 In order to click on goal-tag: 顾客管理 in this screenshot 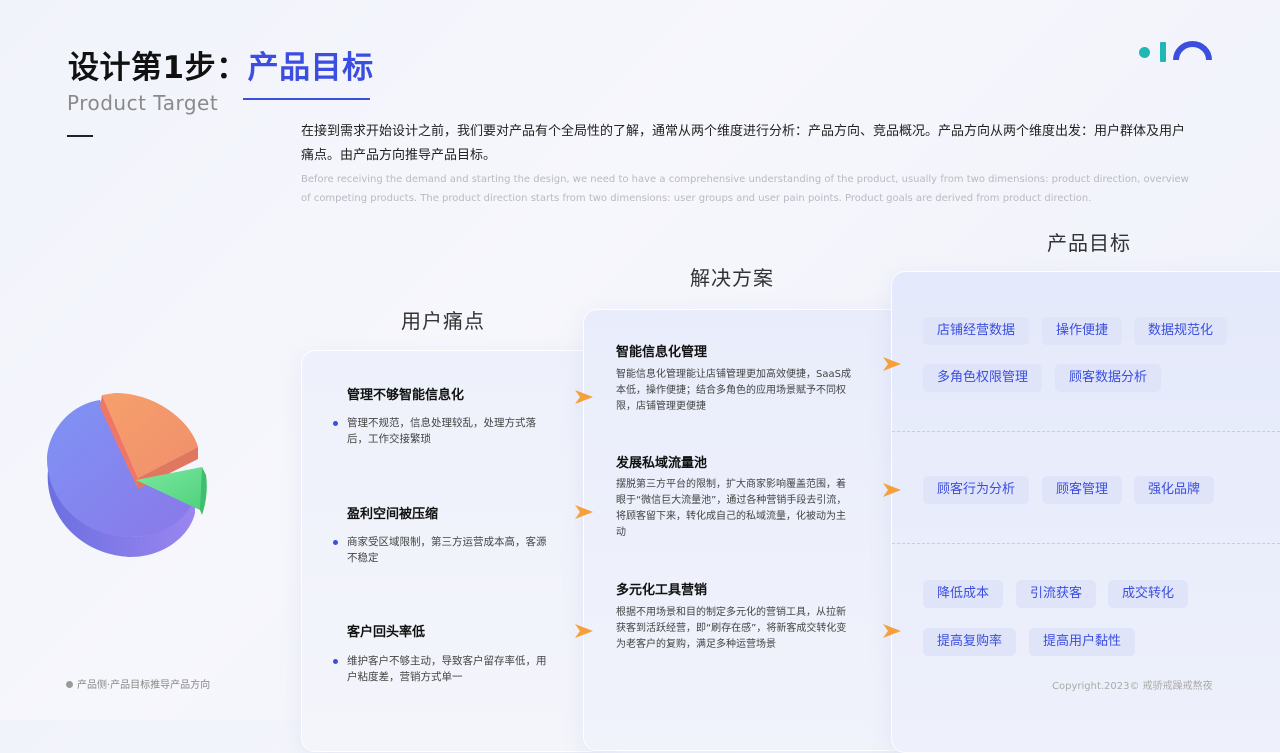, I will do `click(1082, 490)`.